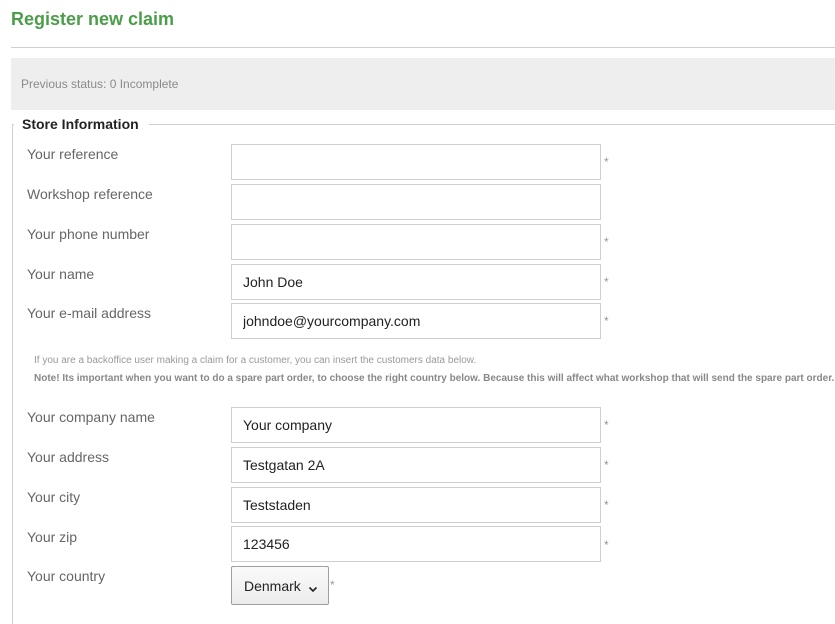 The image size is (835, 624). Describe the element at coordinates (416, 282) in the screenshot. I see `name-input` at that location.